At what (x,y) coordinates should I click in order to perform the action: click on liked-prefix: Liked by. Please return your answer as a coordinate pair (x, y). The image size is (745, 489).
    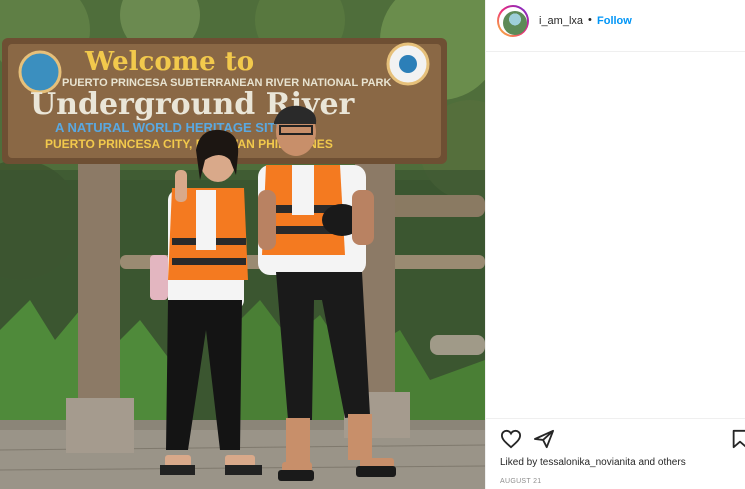
    Looking at the image, I should click on (519, 462).